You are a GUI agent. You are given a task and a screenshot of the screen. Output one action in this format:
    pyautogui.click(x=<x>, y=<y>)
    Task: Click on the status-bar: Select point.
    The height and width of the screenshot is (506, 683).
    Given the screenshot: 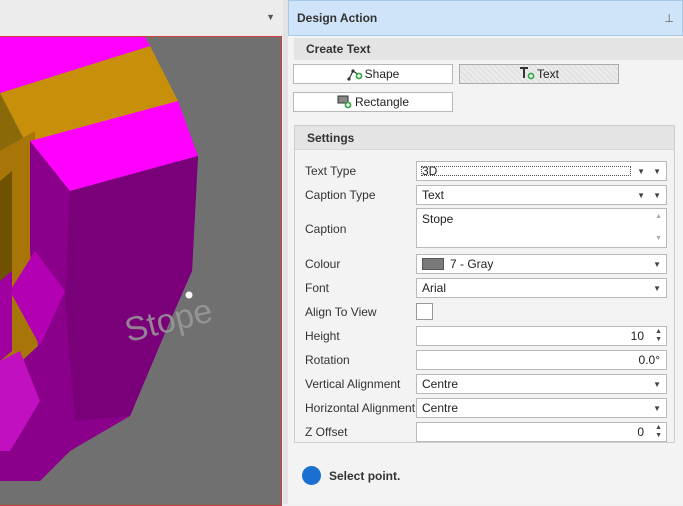 What is the action you would take?
    pyautogui.click(x=351, y=475)
    